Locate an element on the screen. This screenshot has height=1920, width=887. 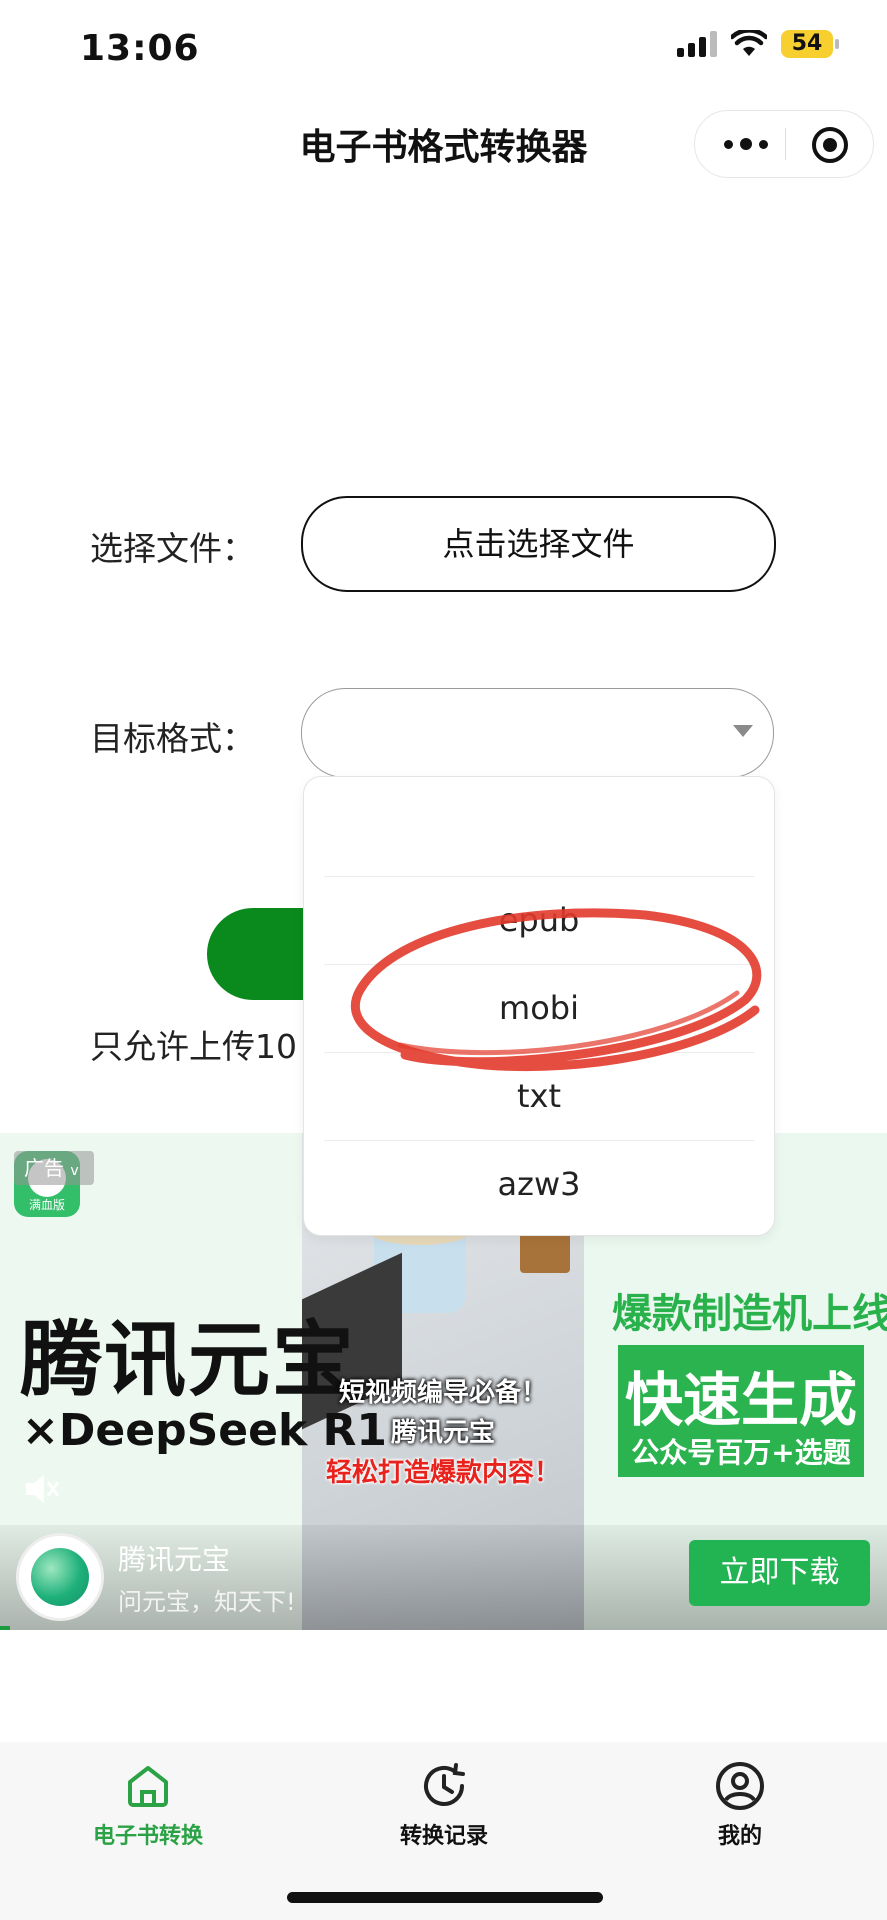
chevron-down-icon is located at coordinates (743, 731).